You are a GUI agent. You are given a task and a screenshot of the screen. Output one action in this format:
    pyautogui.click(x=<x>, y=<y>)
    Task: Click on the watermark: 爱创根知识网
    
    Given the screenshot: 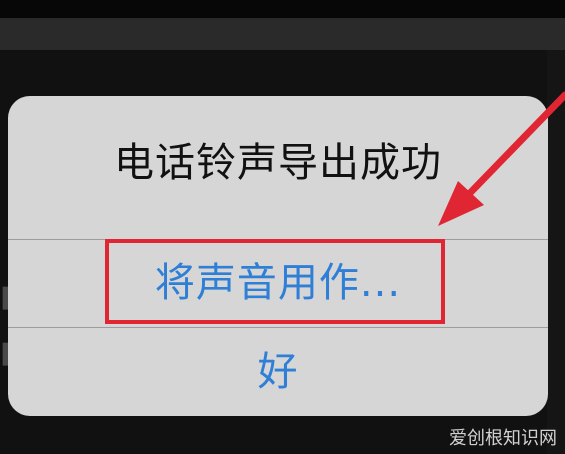 What is the action you would take?
    pyautogui.click(x=503, y=438)
    